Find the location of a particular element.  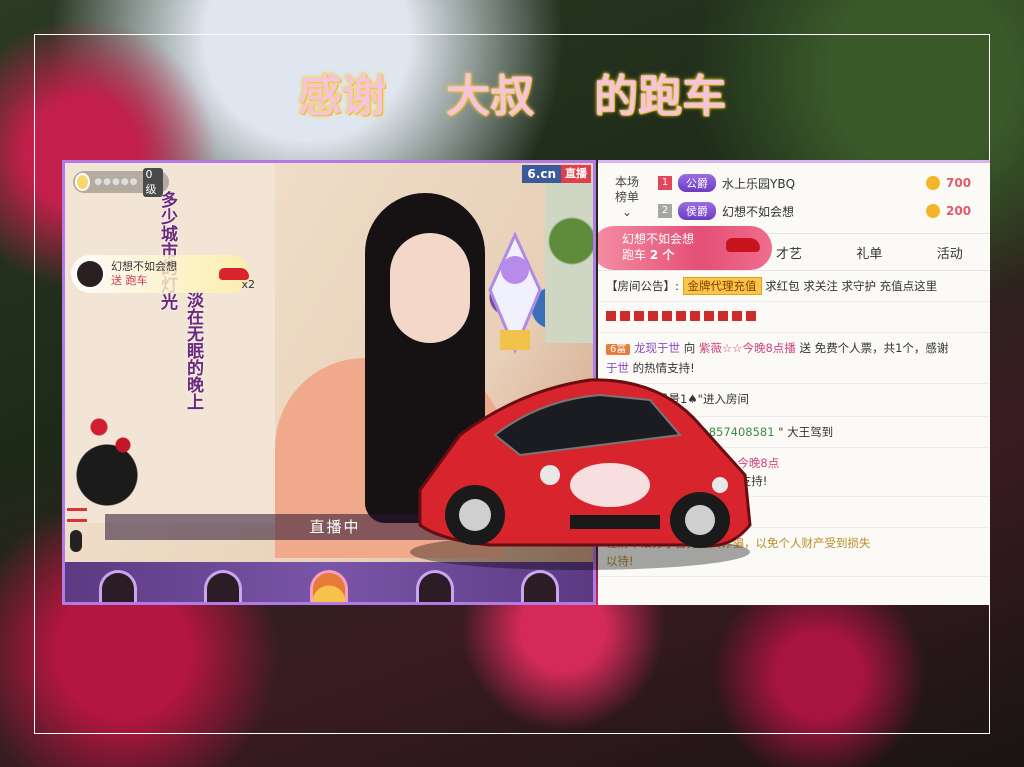

chat-thanks: 感谢 is located at coordinates (617, 481).